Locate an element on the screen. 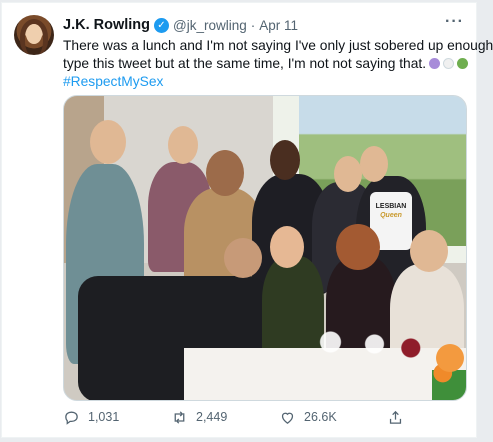 The height and width of the screenshot is (442, 493). shirt-text: LESBIAN Queen is located at coordinates (391, 211).